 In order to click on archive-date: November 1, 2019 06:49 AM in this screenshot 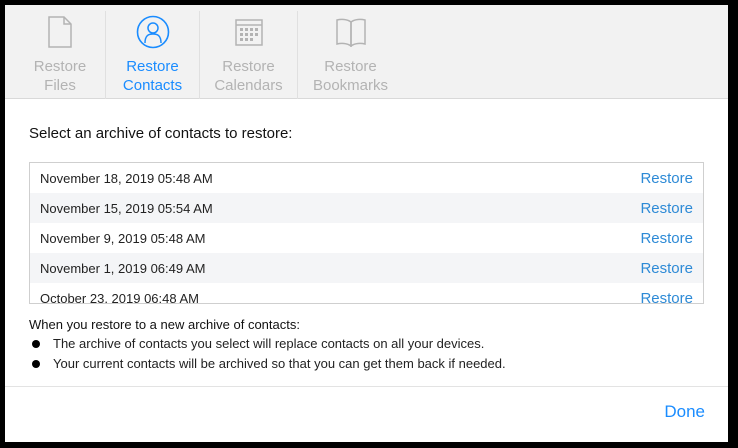, I will do `click(123, 268)`.